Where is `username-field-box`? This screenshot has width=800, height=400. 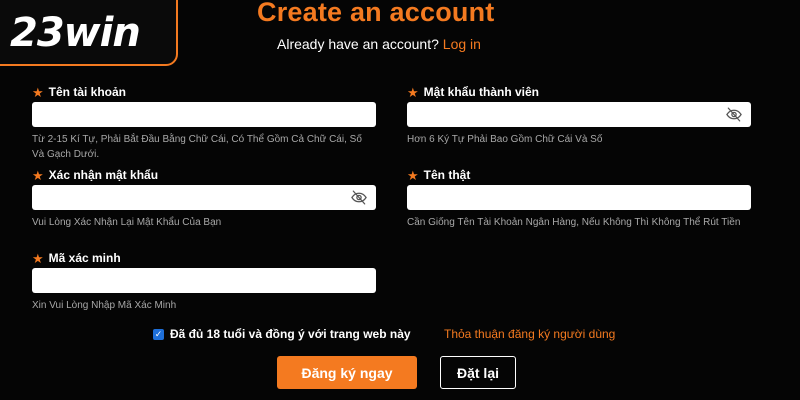 username-field-box is located at coordinates (204, 114).